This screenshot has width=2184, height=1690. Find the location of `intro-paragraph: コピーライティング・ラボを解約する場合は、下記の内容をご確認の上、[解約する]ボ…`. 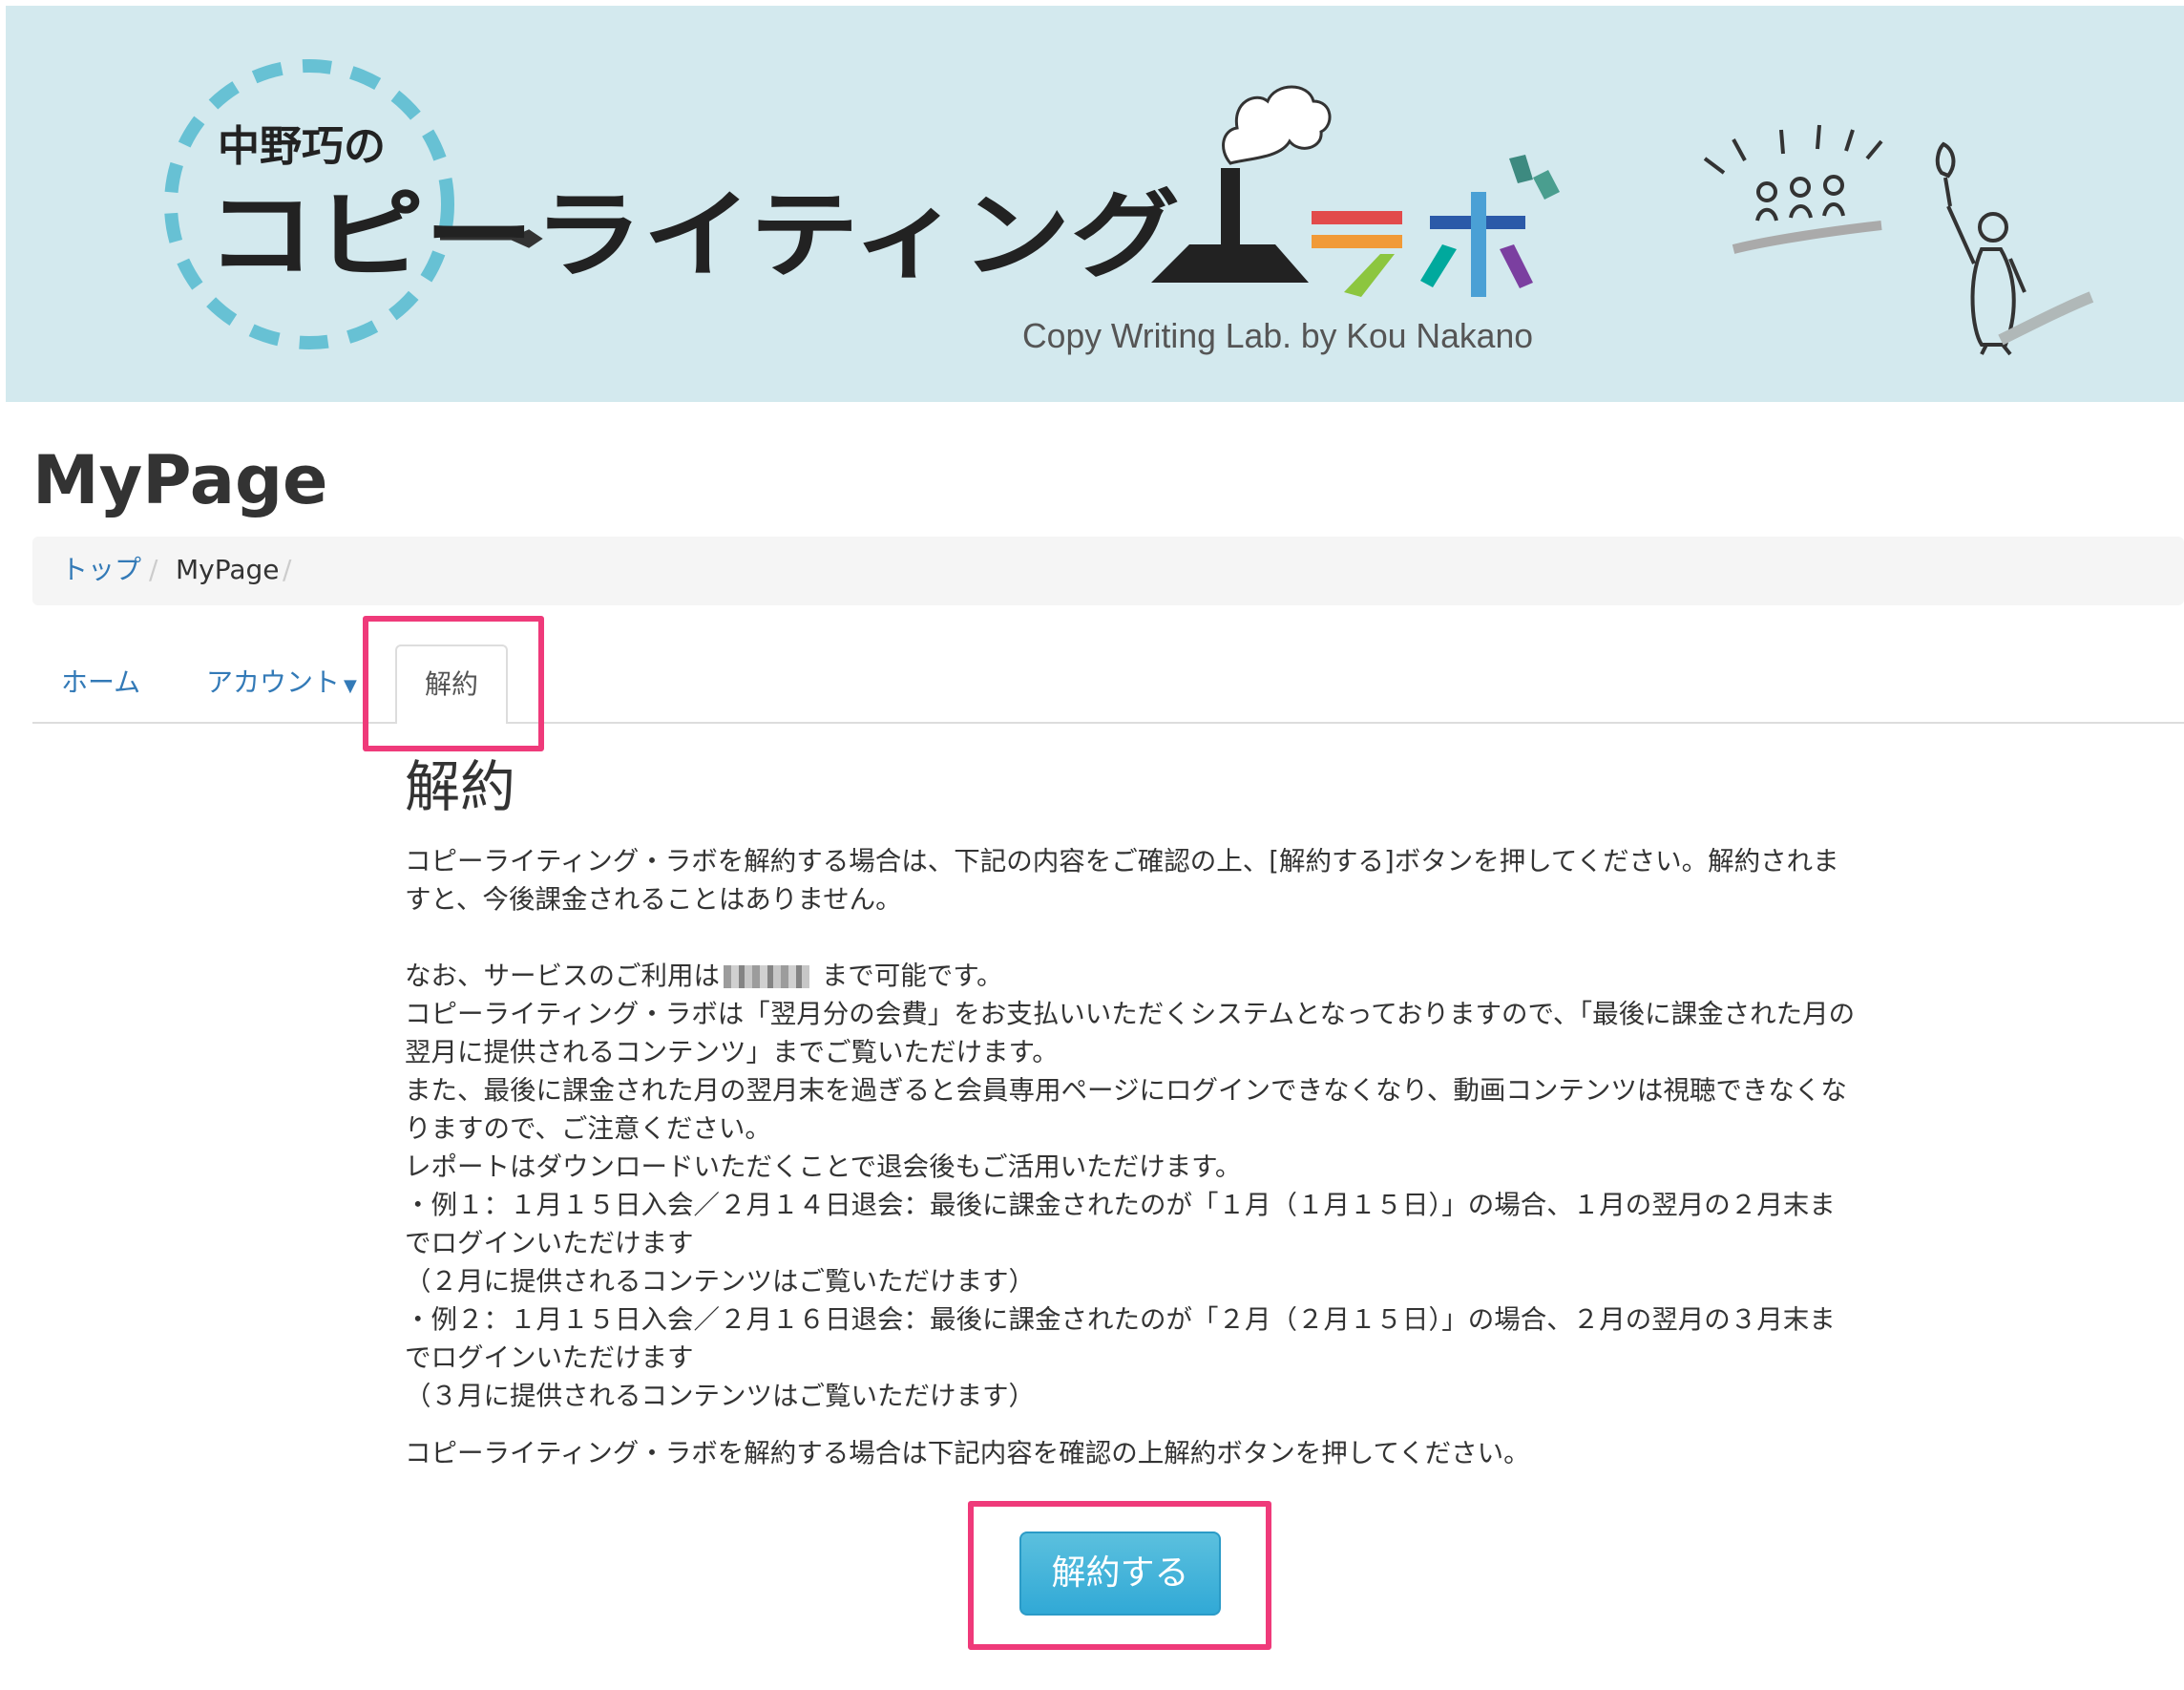

intro-paragraph: コピーライティング・ラボを解約する場合は、下記の内容をご確認の上、[解約する]ボ… is located at coordinates (1122, 880).